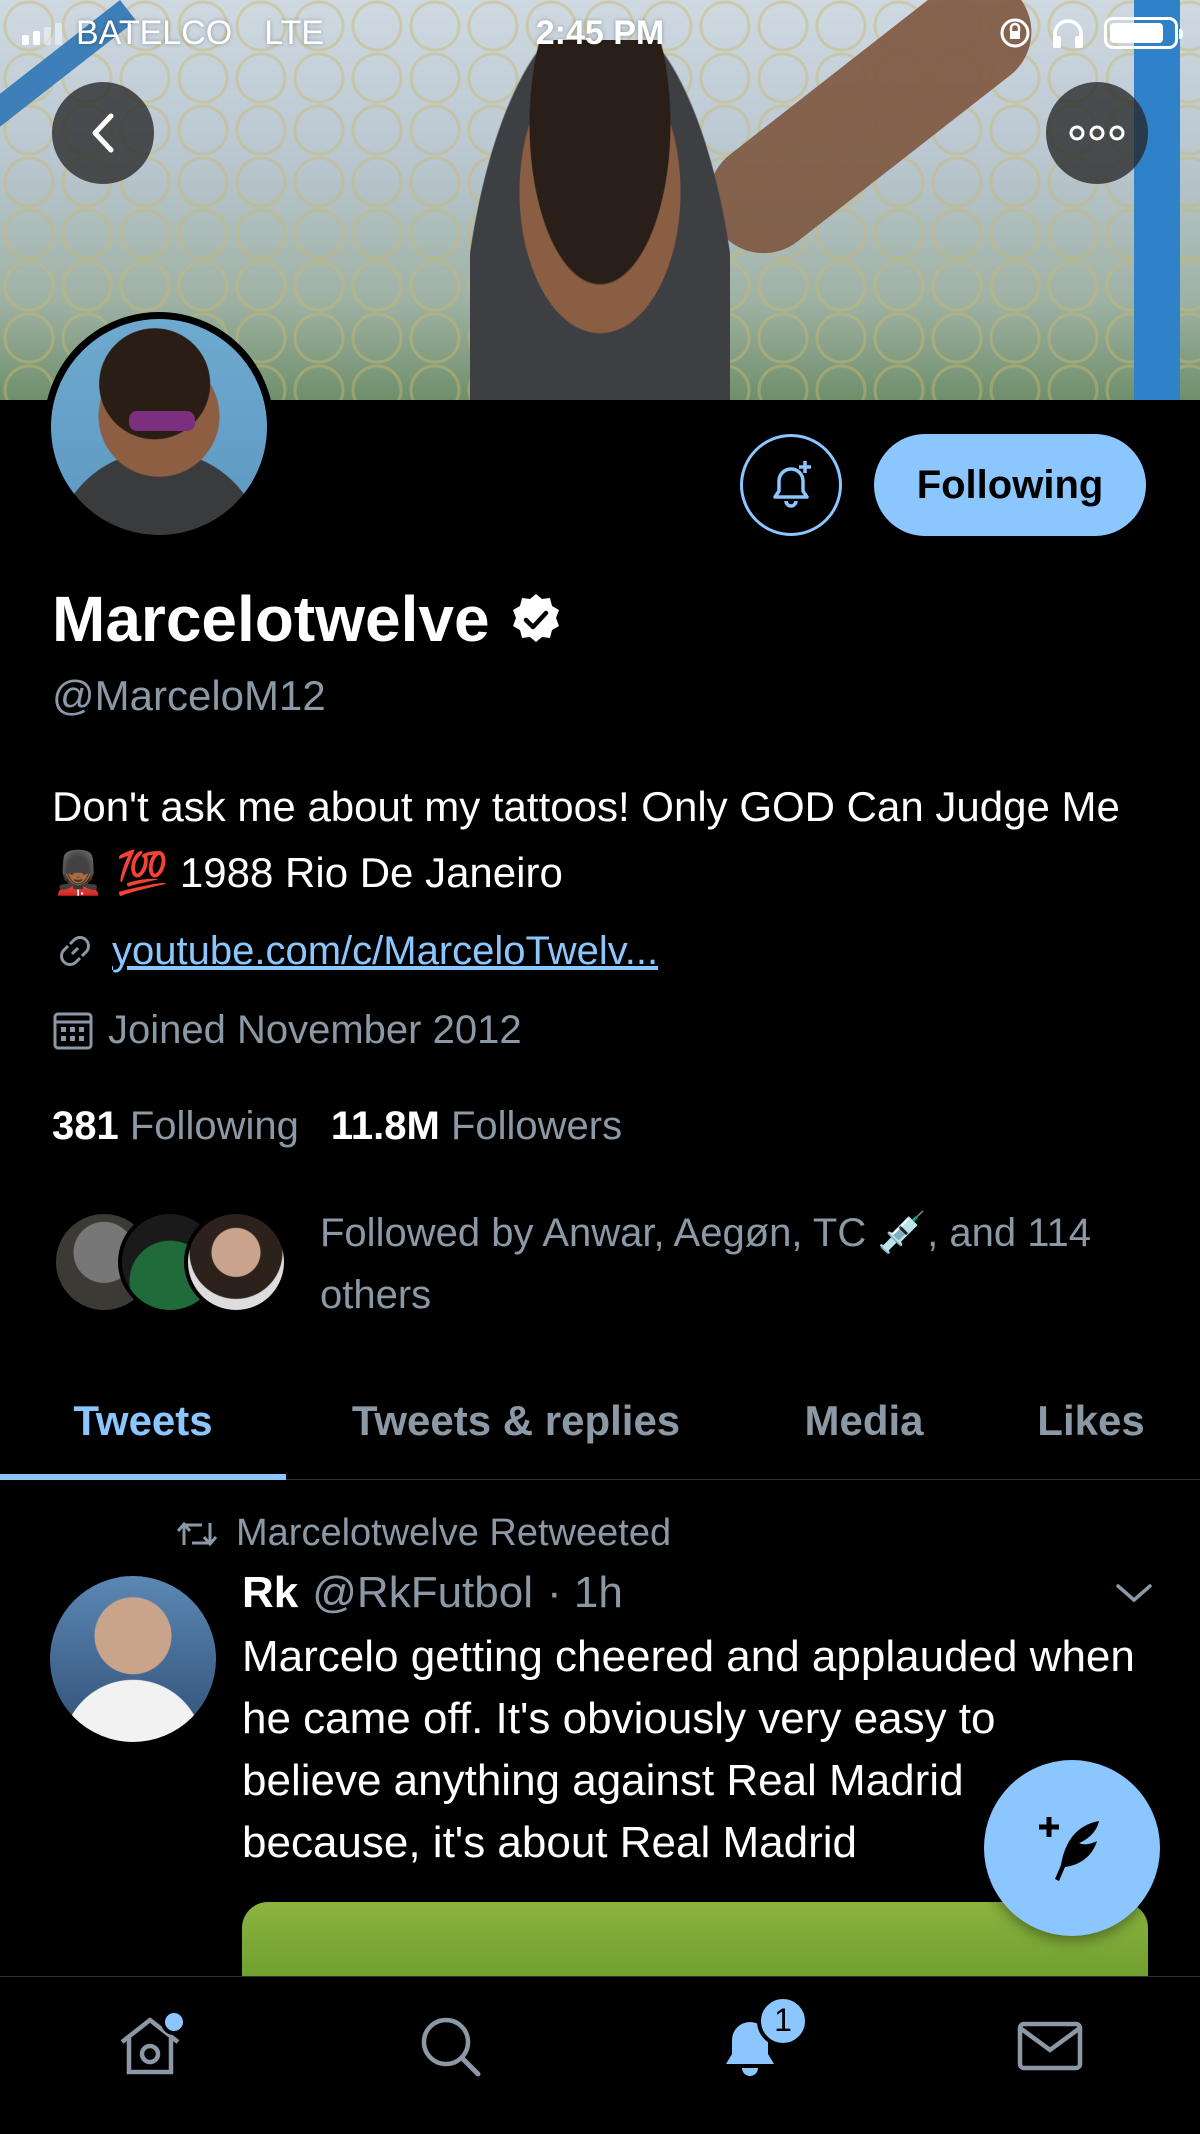 The image size is (1200, 2134). Describe the element at coordinates (150, 2046) in the screenshot. I see `nav-home` at that location.